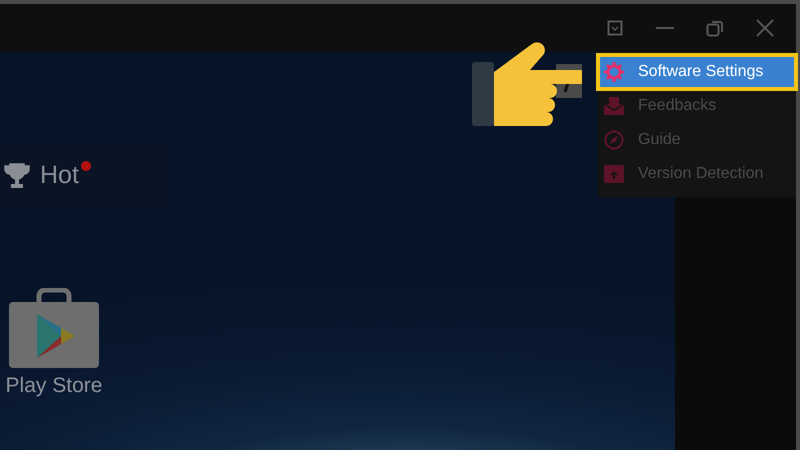 Image resolution: width=800 pixels, height=450 pixels. What do you see at coordinates (697, 174) in the screenshot?
I see `menu-item: Version Detection` at bounding box center [697, 174].